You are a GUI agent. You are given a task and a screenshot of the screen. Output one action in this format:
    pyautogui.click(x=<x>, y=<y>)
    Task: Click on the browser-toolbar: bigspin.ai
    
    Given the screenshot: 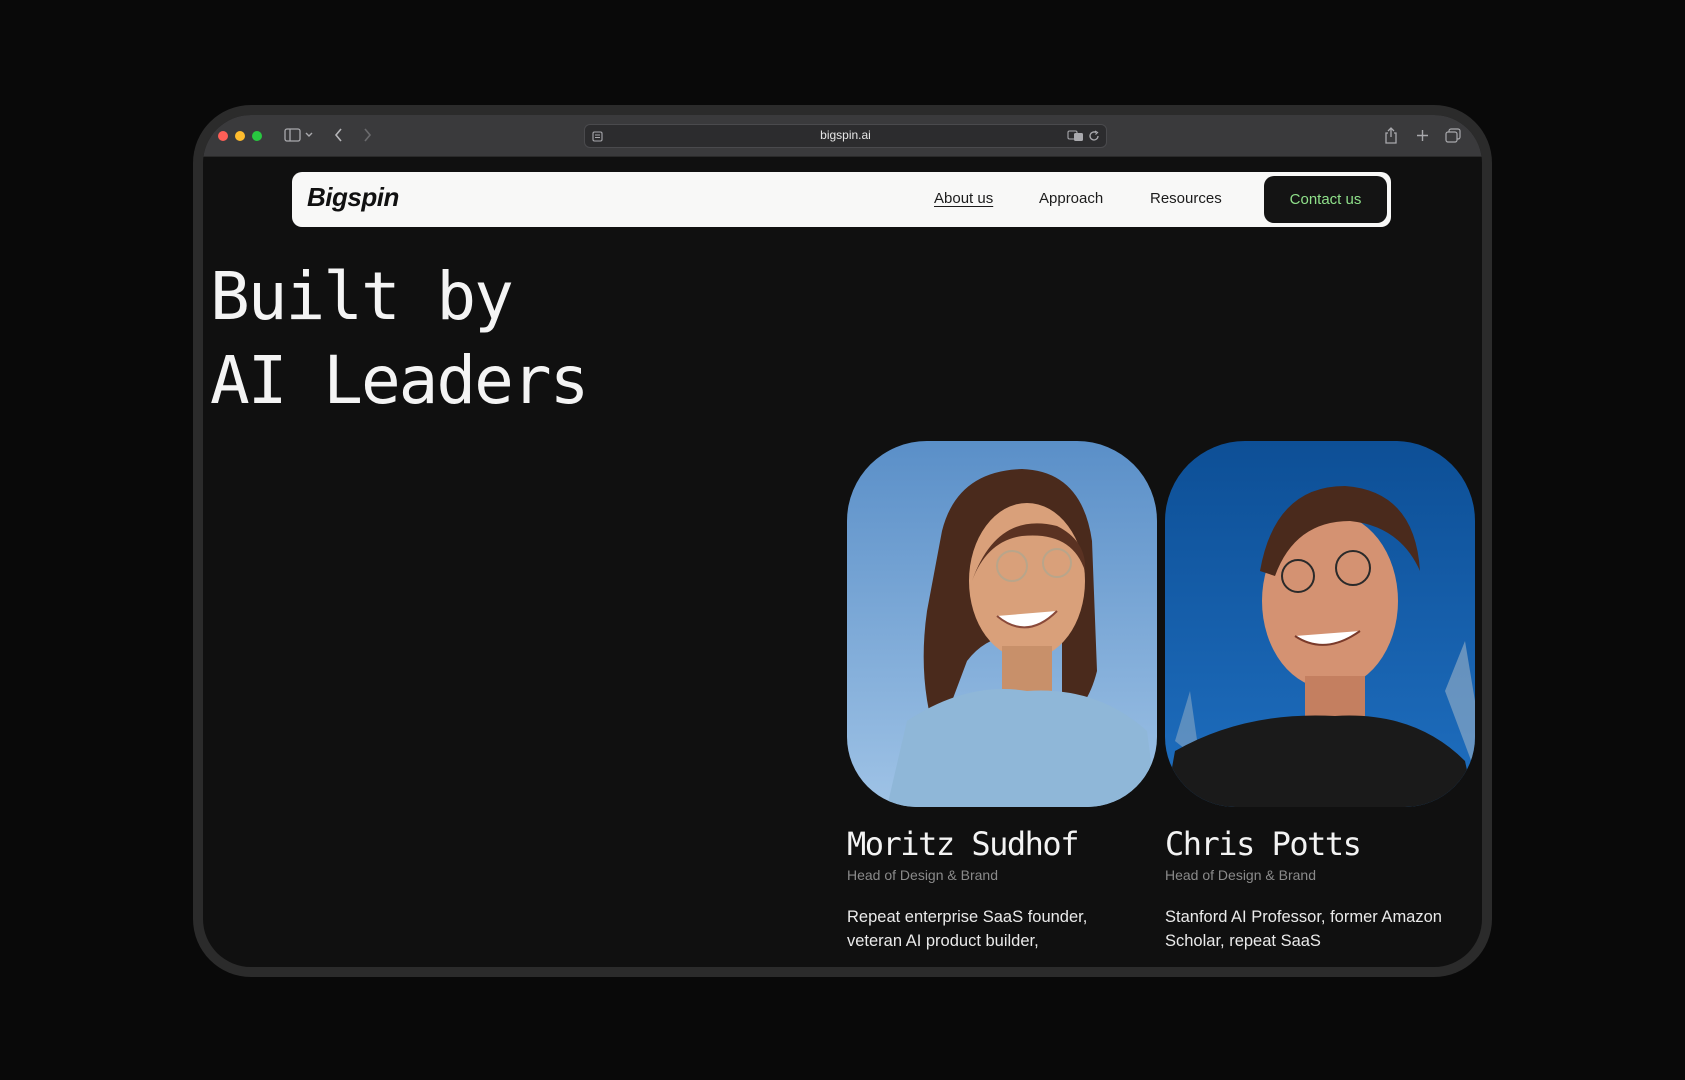 What is the action you would take?
    pyautogui.click(x=842, y=136)
    